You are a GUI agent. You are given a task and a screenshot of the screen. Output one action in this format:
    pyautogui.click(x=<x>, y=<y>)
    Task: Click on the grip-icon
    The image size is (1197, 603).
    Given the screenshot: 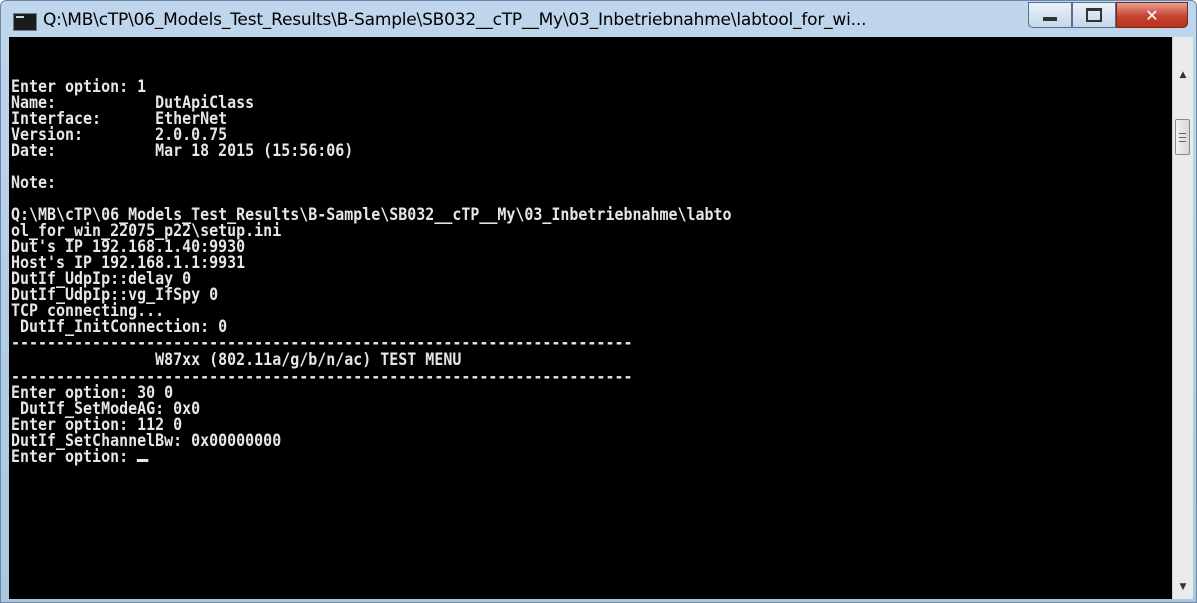 What is the action you would take?
    pyautogui.click(x=1182, y=137)
    